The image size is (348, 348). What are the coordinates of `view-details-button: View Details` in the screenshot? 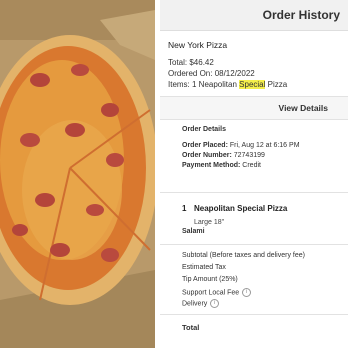 It's located at (254, 108).